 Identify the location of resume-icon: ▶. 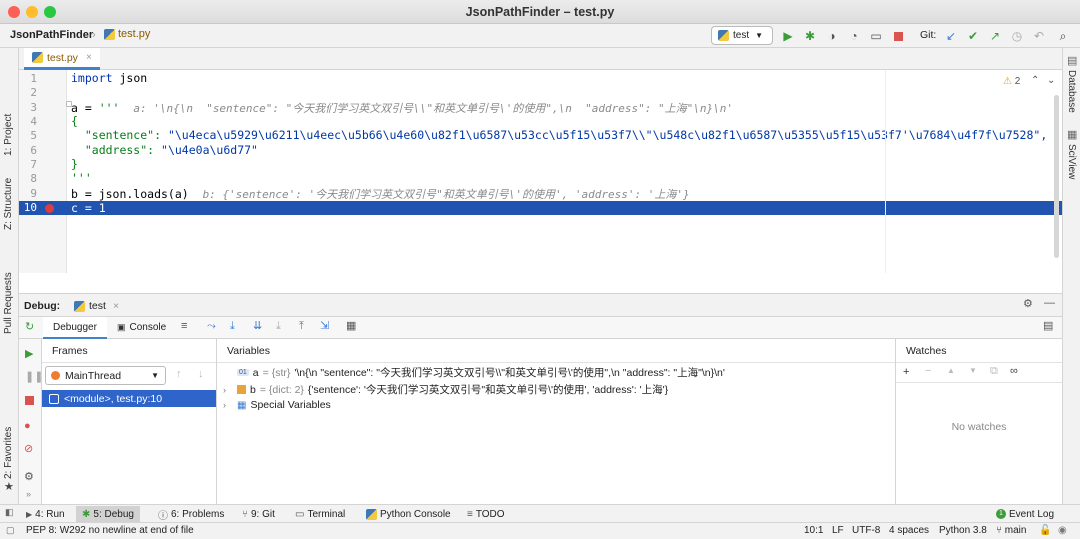
(29, 354).